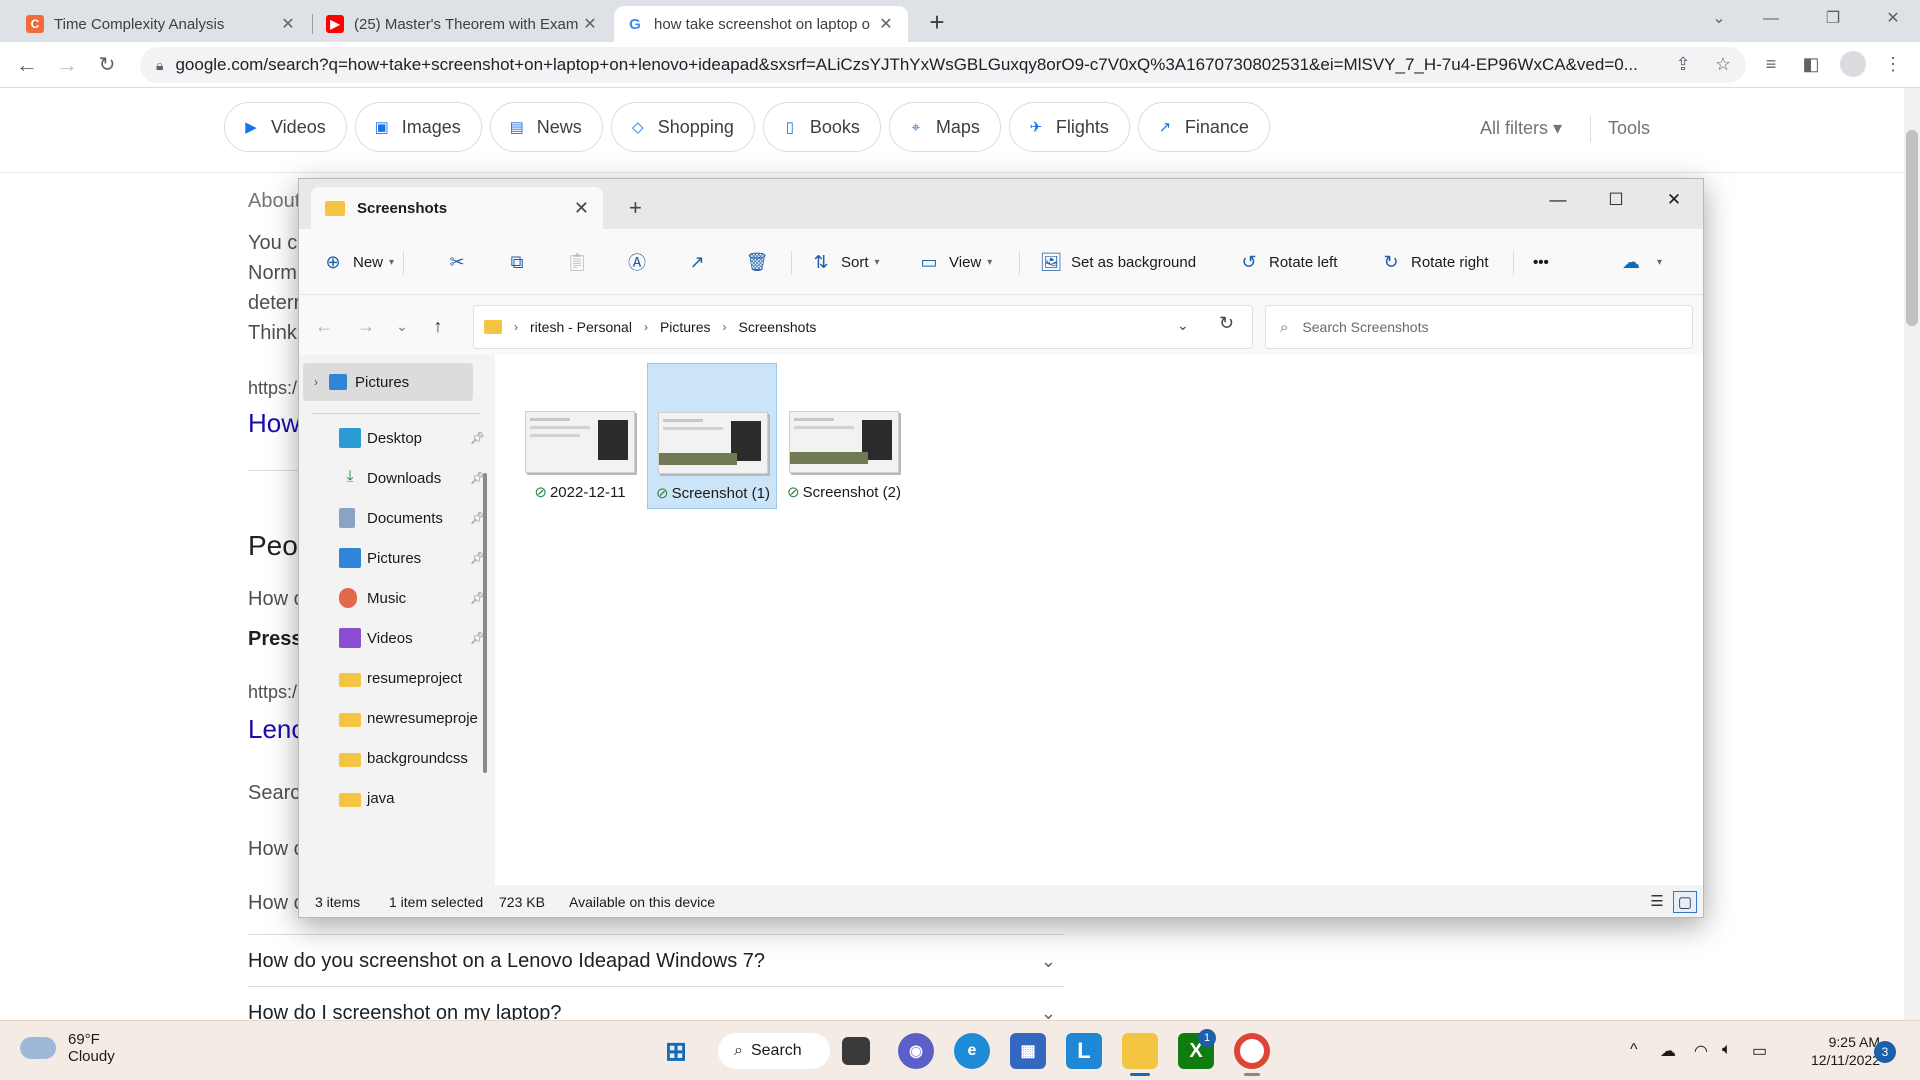 This screenshot has width=1920, height=1080. What do you see at coordinates (316, 382) in the screenshot?
I see `expand-chevron-icon: ›` at bounding box center [316, 382].